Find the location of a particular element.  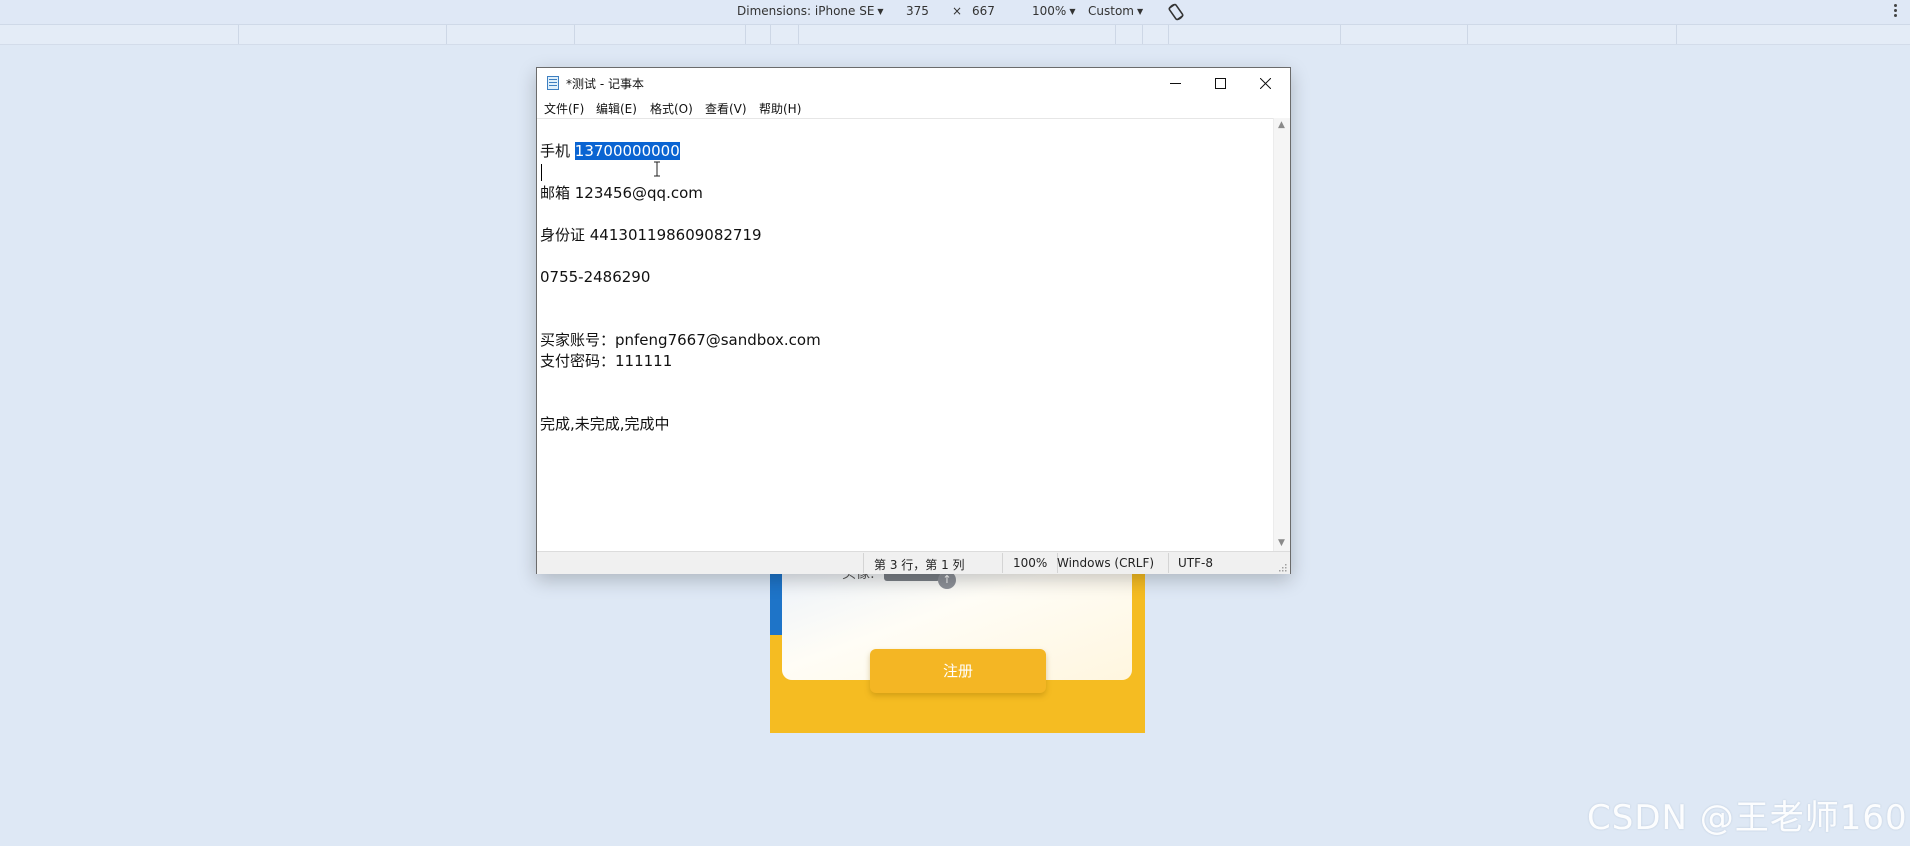

throttle-dropdown: Custom ▼ is located at coordinates (1115, 11).